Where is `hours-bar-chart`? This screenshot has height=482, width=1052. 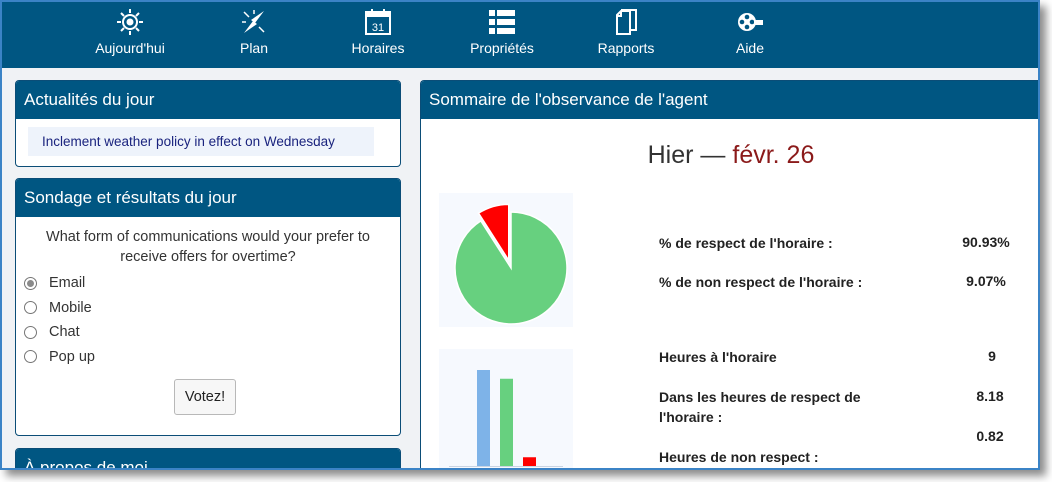
hours-bar-chart is located at coordinates (506, 408).